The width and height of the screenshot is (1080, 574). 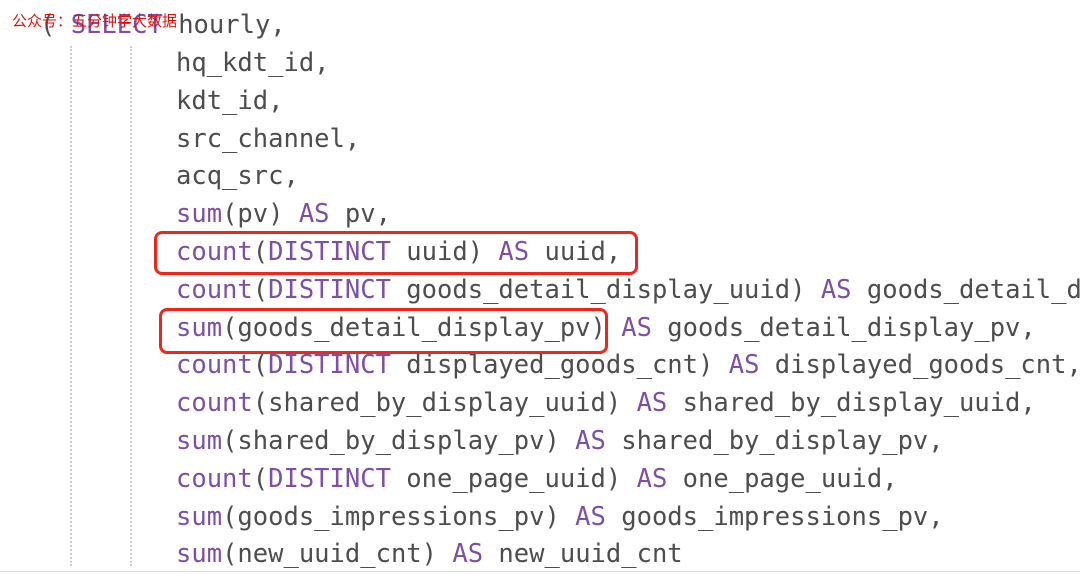 I want to click on code-text: shared_by_display_uuid,, so click(x=851, y=403).